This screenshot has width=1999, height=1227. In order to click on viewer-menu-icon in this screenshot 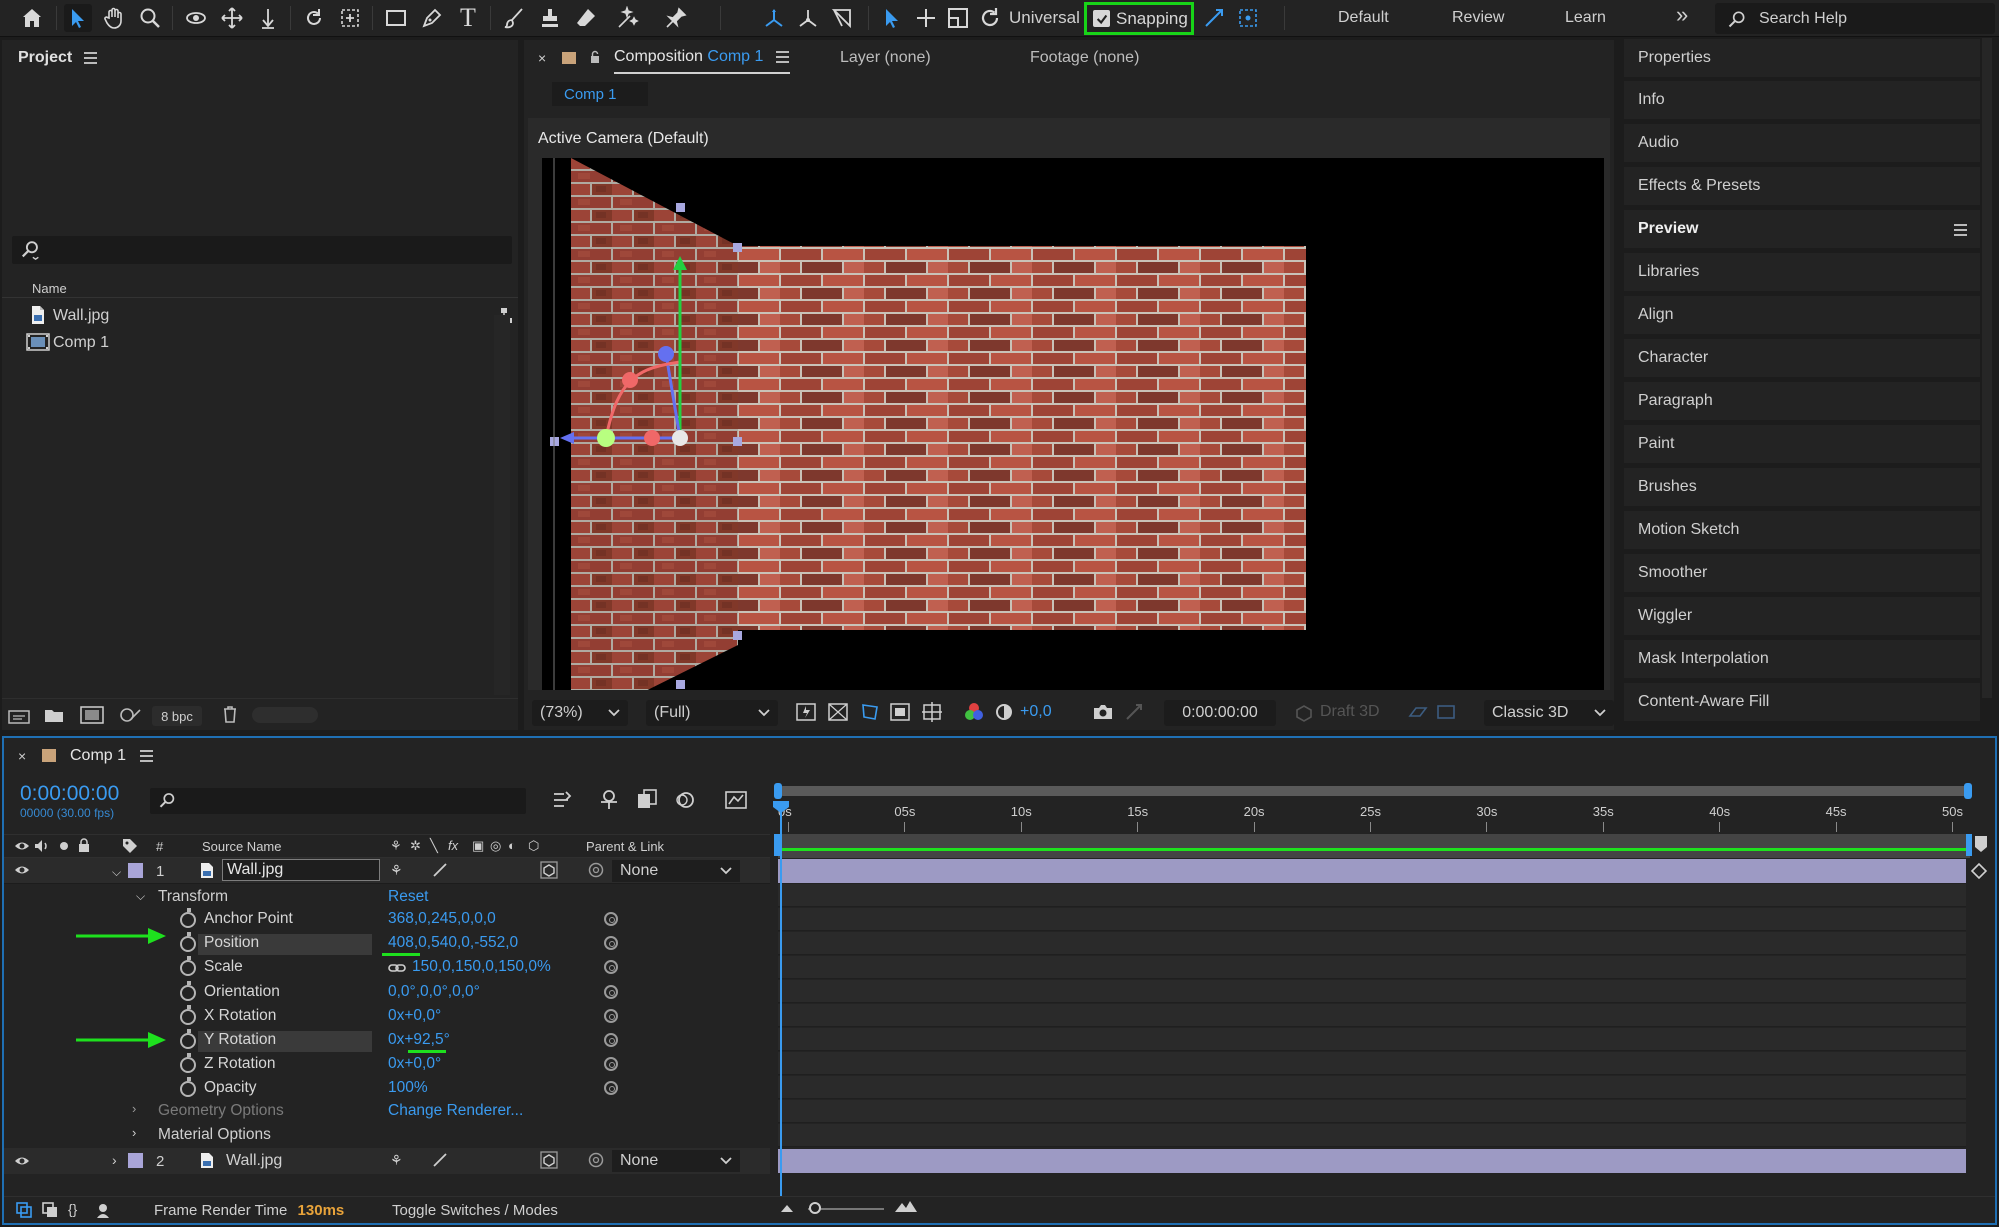, I will do `click(782, 57)`.